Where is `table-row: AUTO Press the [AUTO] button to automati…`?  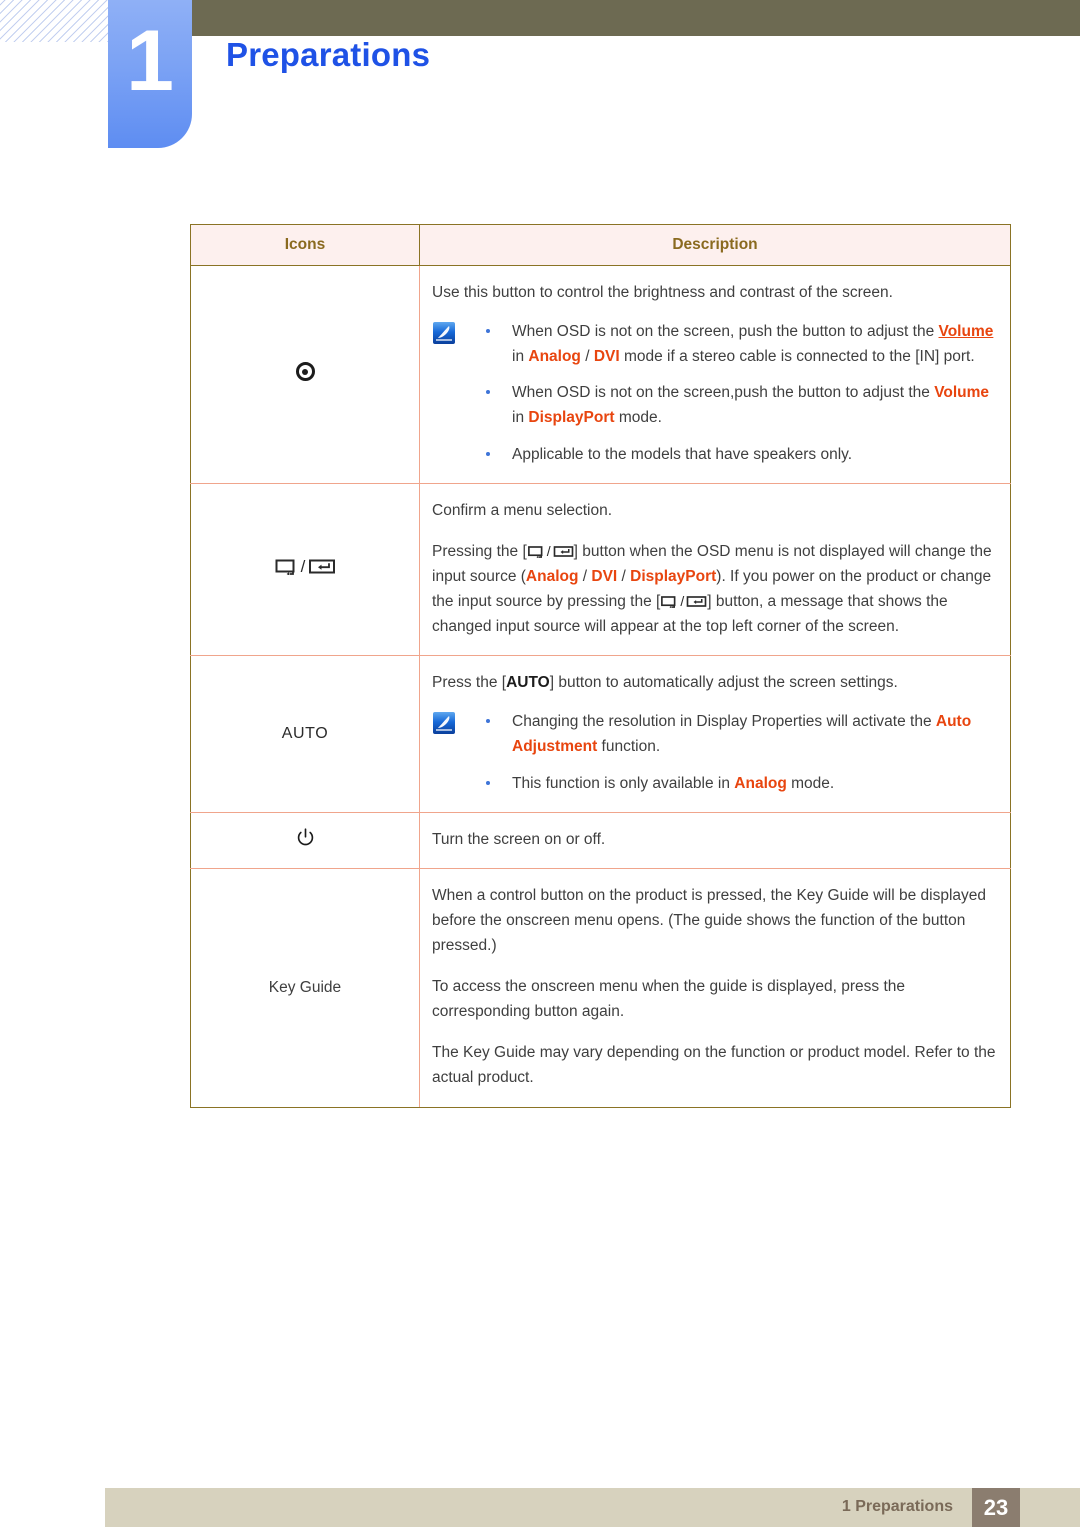
table-row: AUTO Press the [AUTO] button to automati… is located at coordinates (600, 734).